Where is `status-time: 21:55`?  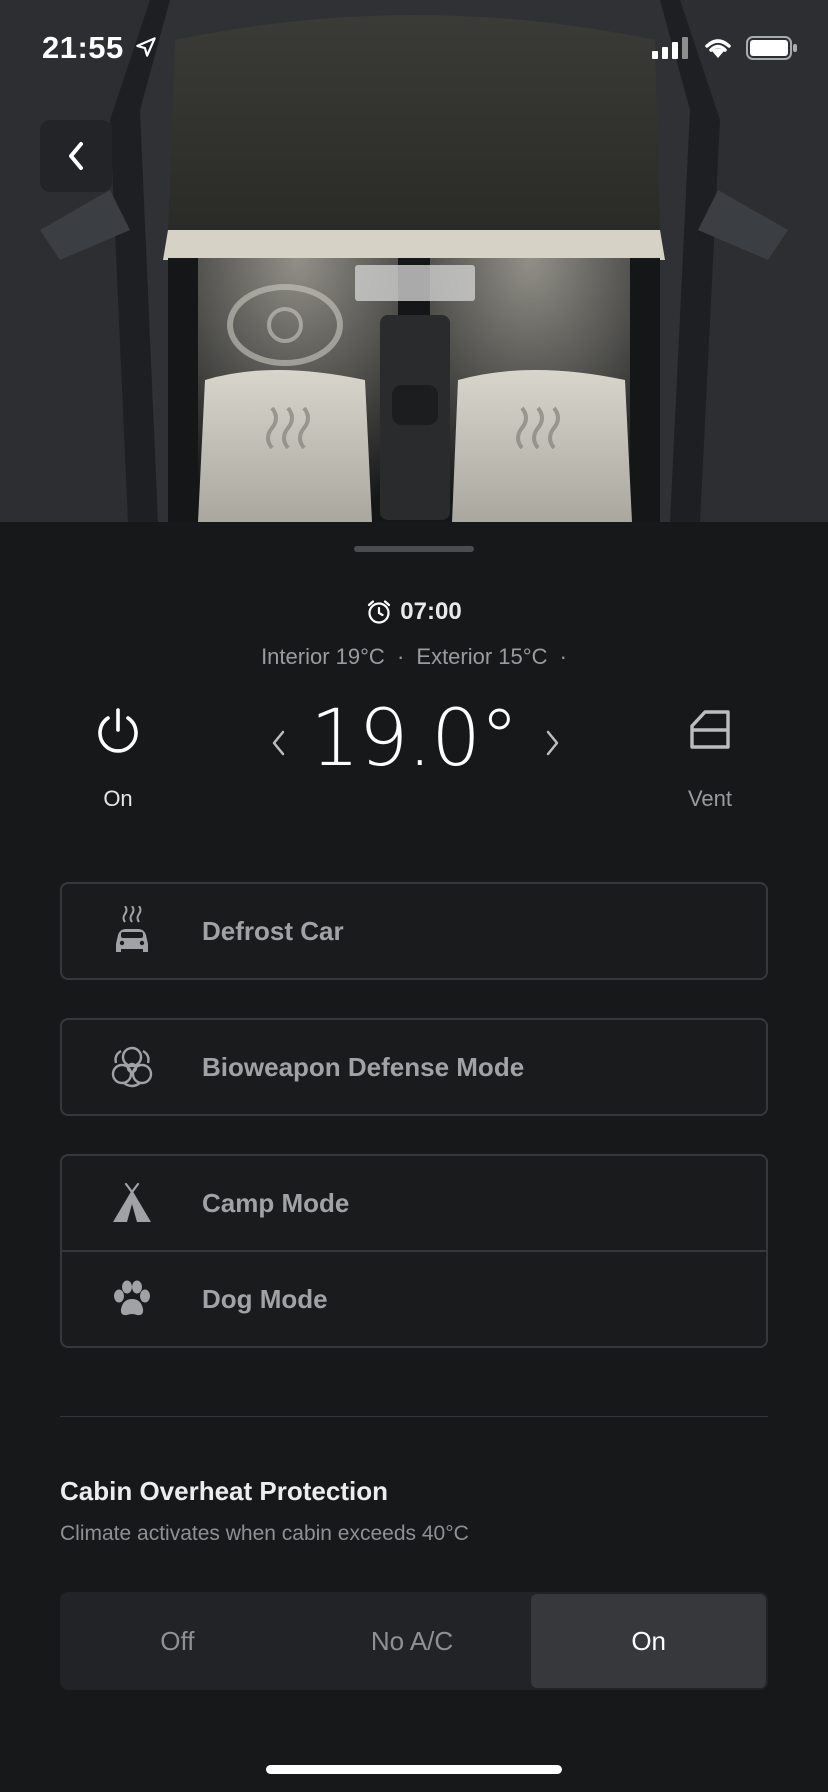 status-time: 21:55 is located at coordinates (83, 47).